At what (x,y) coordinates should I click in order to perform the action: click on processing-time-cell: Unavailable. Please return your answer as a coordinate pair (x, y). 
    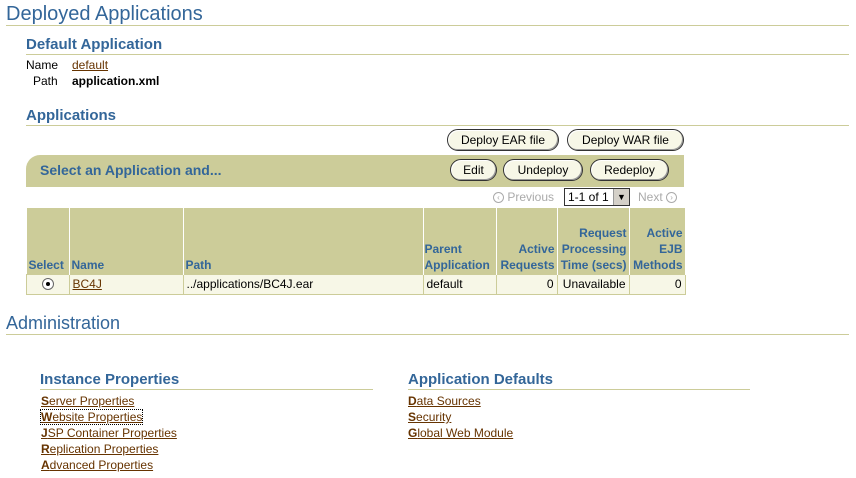
    Looking at the image, I should click on (593, 284).